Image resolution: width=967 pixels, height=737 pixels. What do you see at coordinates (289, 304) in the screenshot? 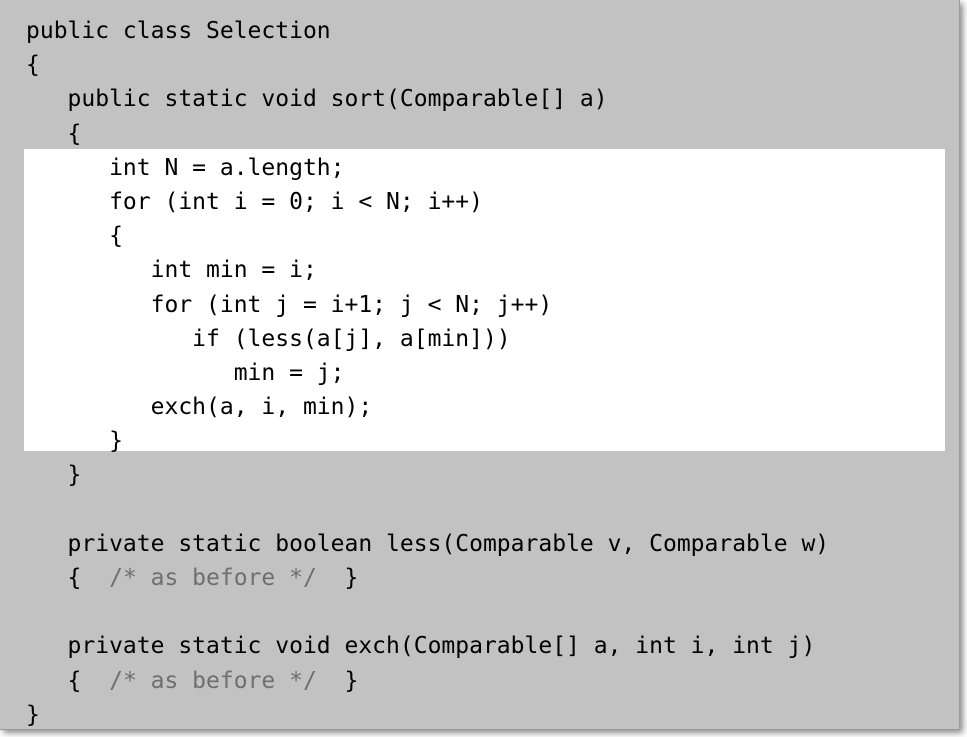
I see `code-line: for (int j = i+1; j < N; j++)` at bounding box center [289, 304].